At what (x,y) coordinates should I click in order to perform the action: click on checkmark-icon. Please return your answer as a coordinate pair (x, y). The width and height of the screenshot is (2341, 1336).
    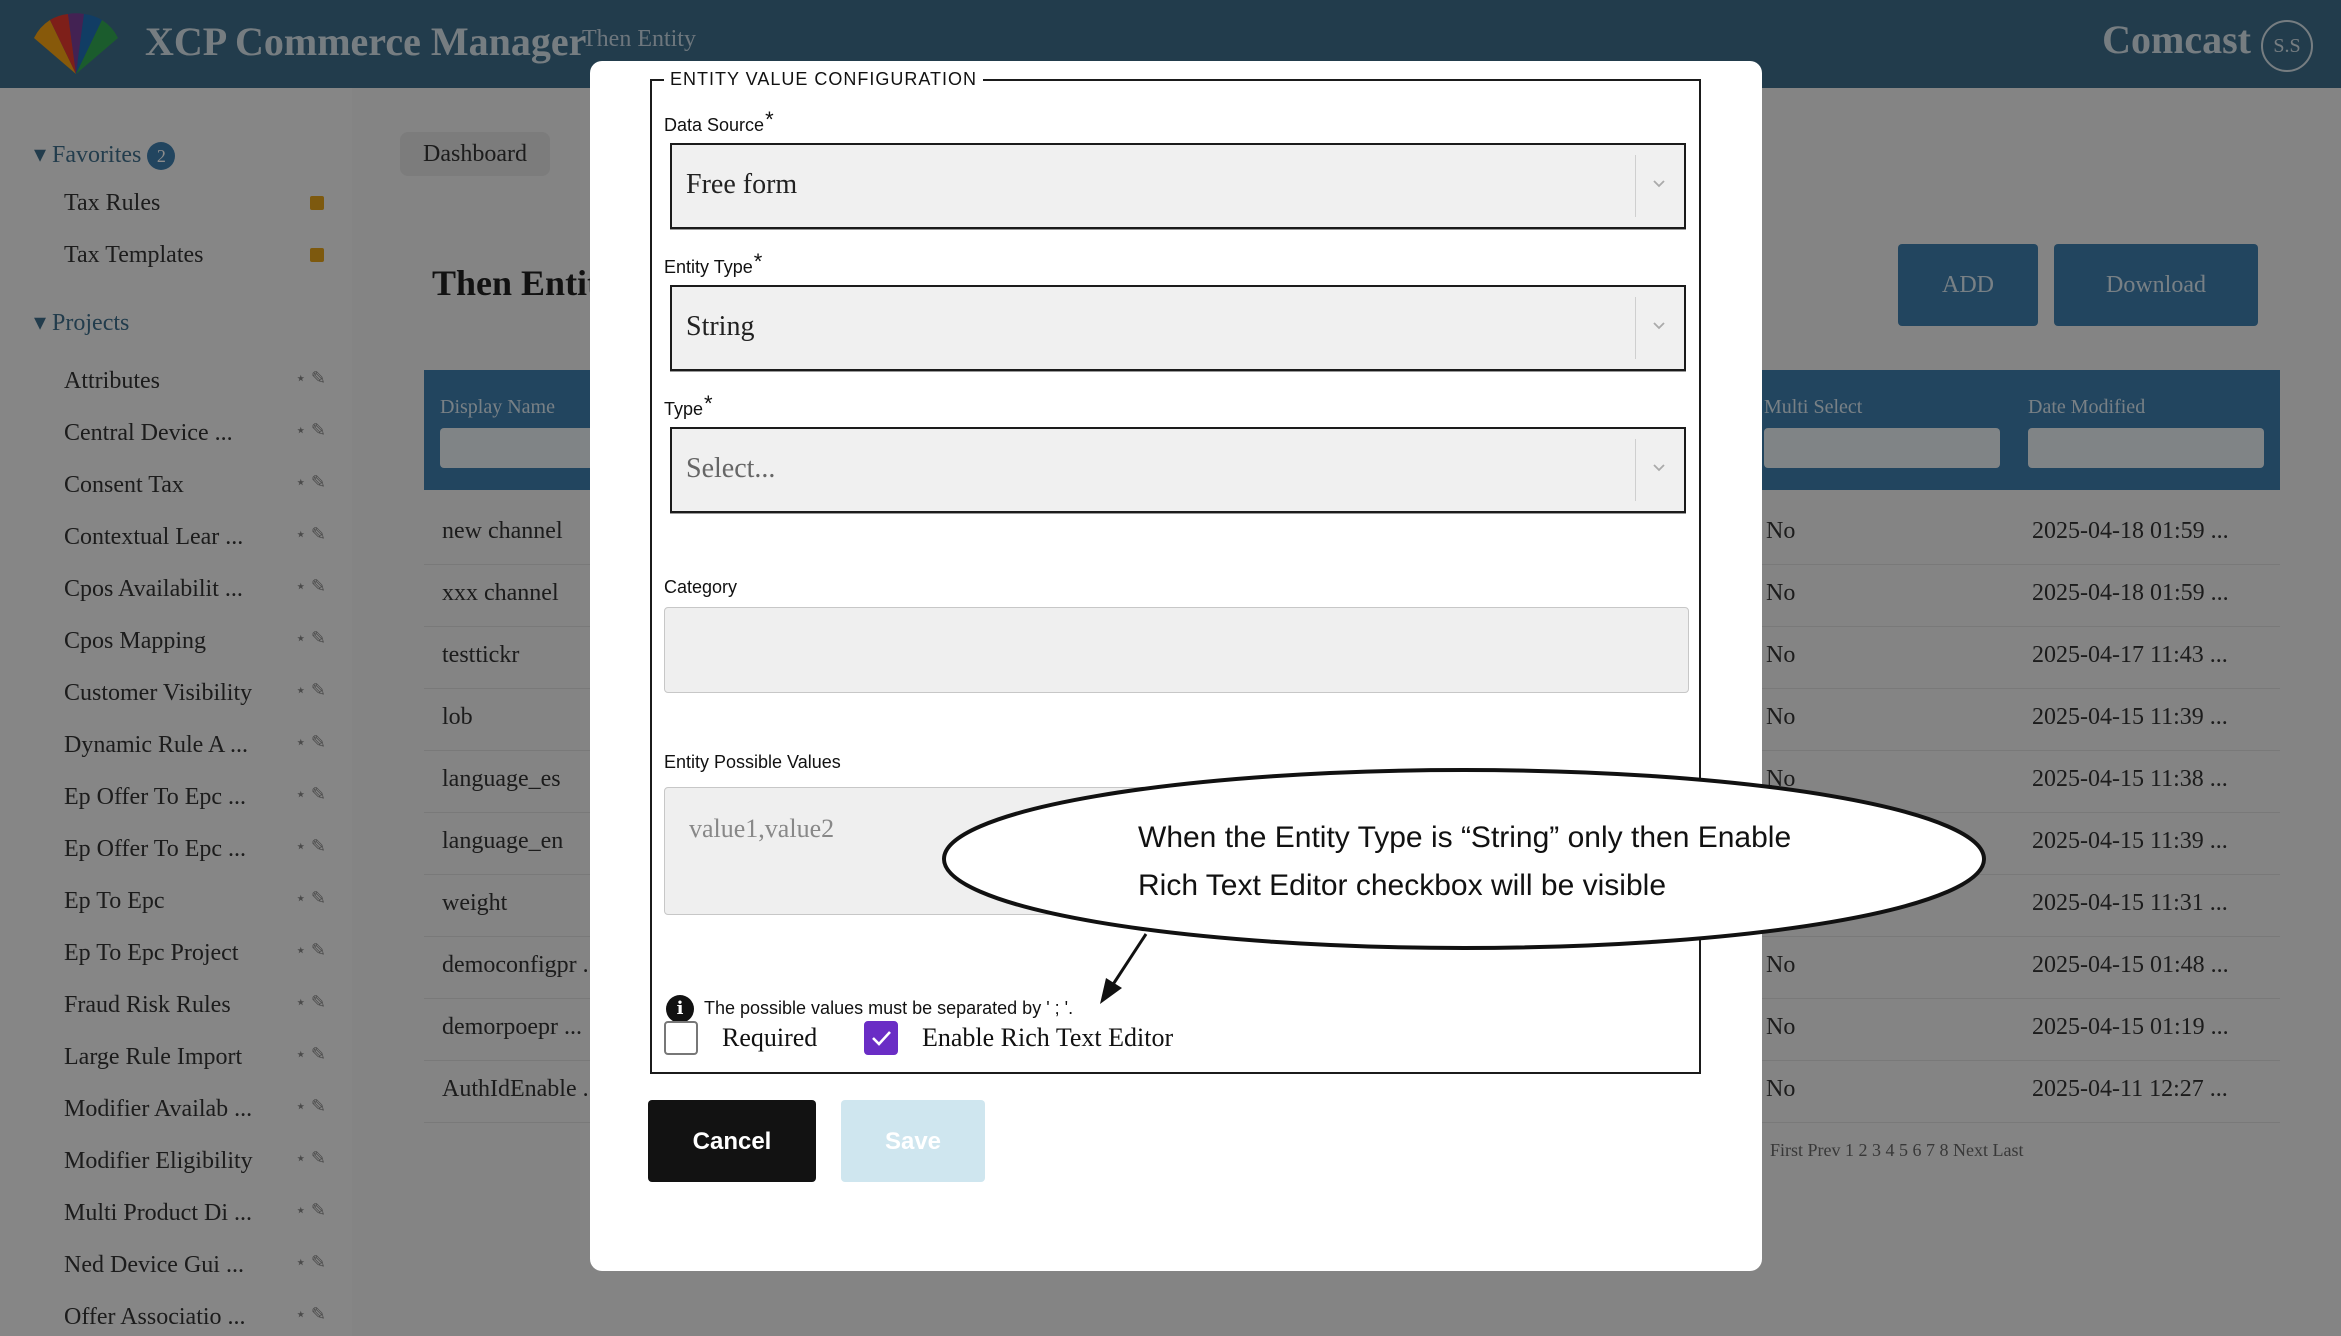
    Looking at the image, I should click on (881, 1038).